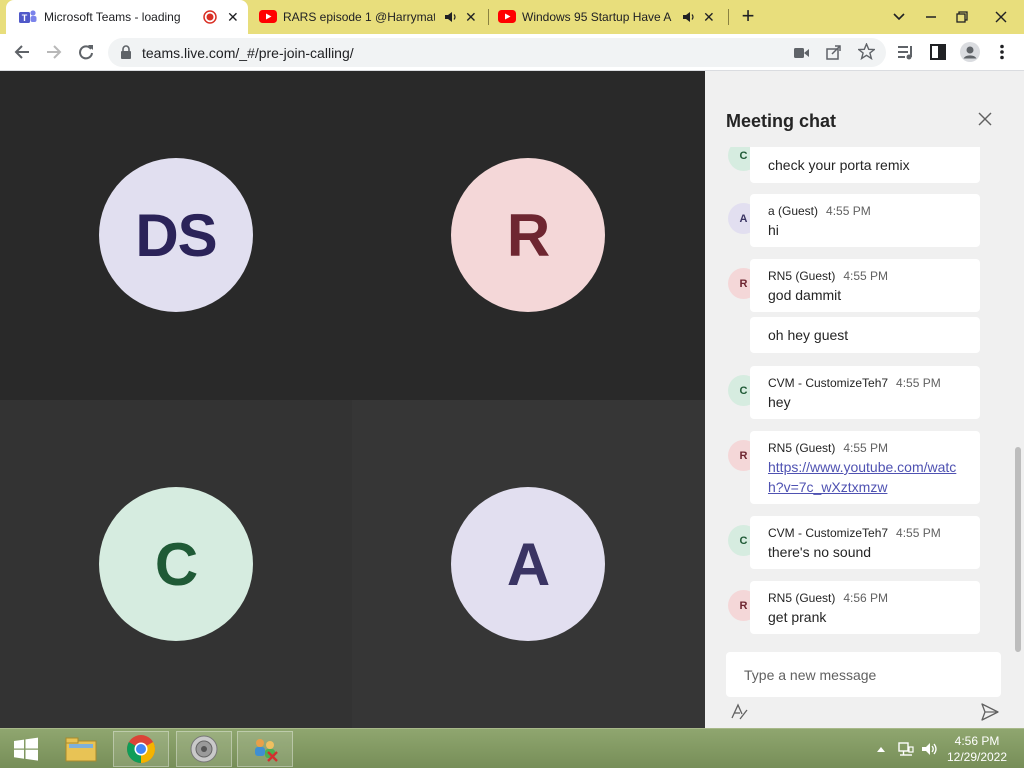 Image resolution: width=1024 pixels, height=768 pixels. I want to click on profile-button, so click(970, 52).